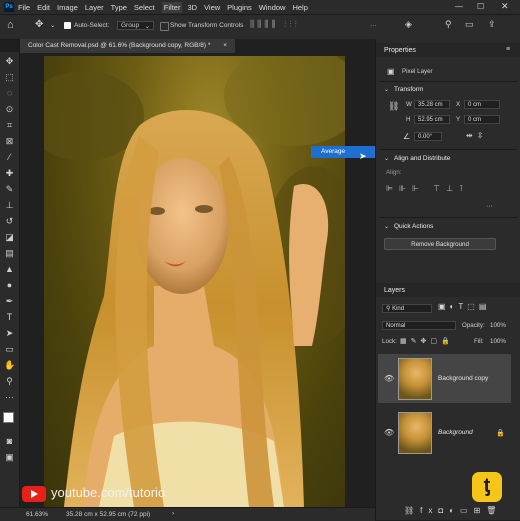 The image size is (520, 521). I want to click on opacity-value: 100%, so click(498, 325).